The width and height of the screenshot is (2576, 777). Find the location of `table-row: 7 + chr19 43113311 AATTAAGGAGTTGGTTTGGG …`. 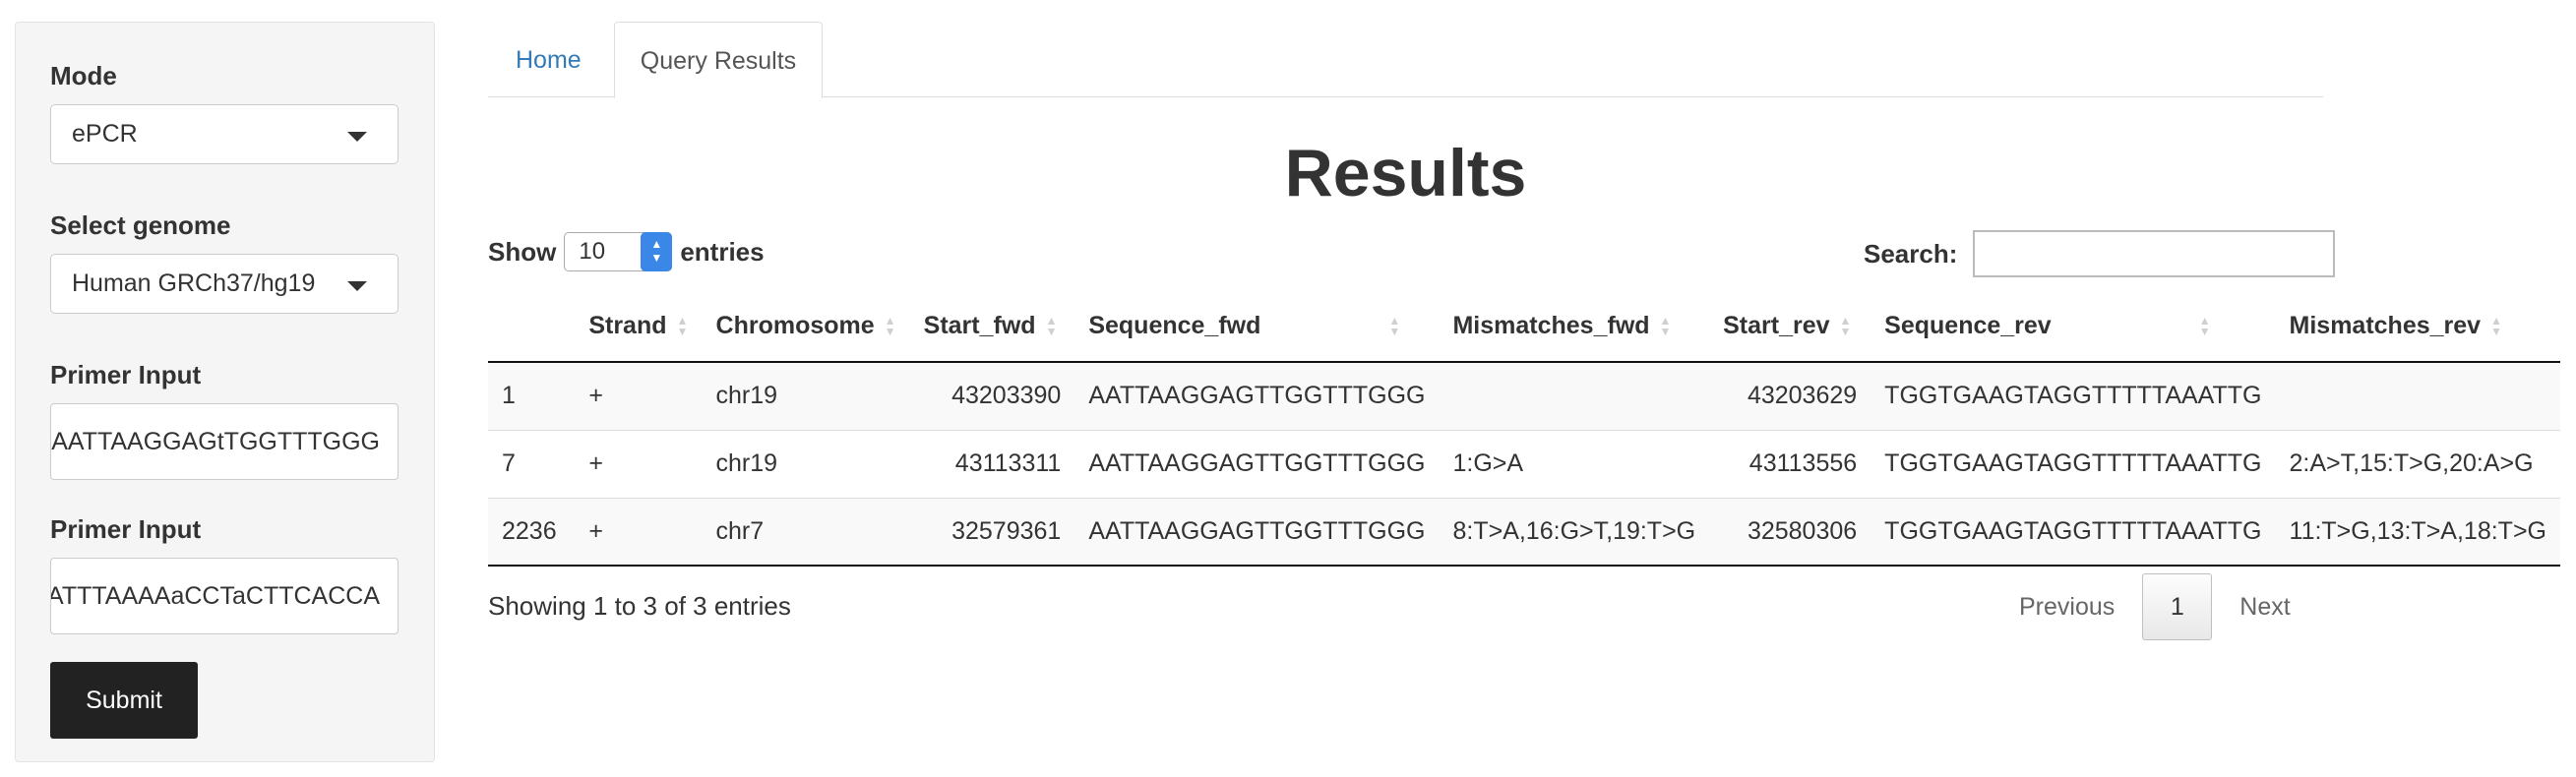

table-row: 7 + chr19 43113311 AATTAAGGAGTTGGTTTGGG … is located at coordinates (1524, 463).